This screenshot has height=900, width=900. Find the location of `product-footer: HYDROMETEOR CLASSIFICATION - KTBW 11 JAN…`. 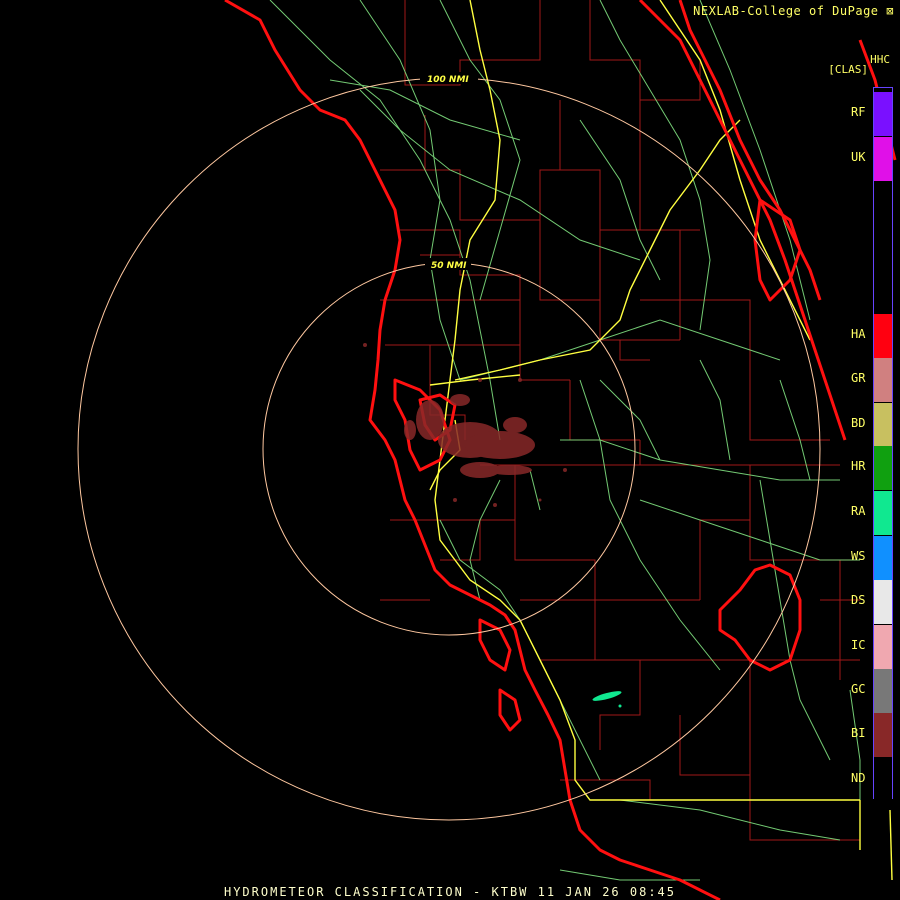

product-footer: HYDROMETEOR CLASSIFICATION - KTBW 11 JAN… is located at coordinates (449, 892).